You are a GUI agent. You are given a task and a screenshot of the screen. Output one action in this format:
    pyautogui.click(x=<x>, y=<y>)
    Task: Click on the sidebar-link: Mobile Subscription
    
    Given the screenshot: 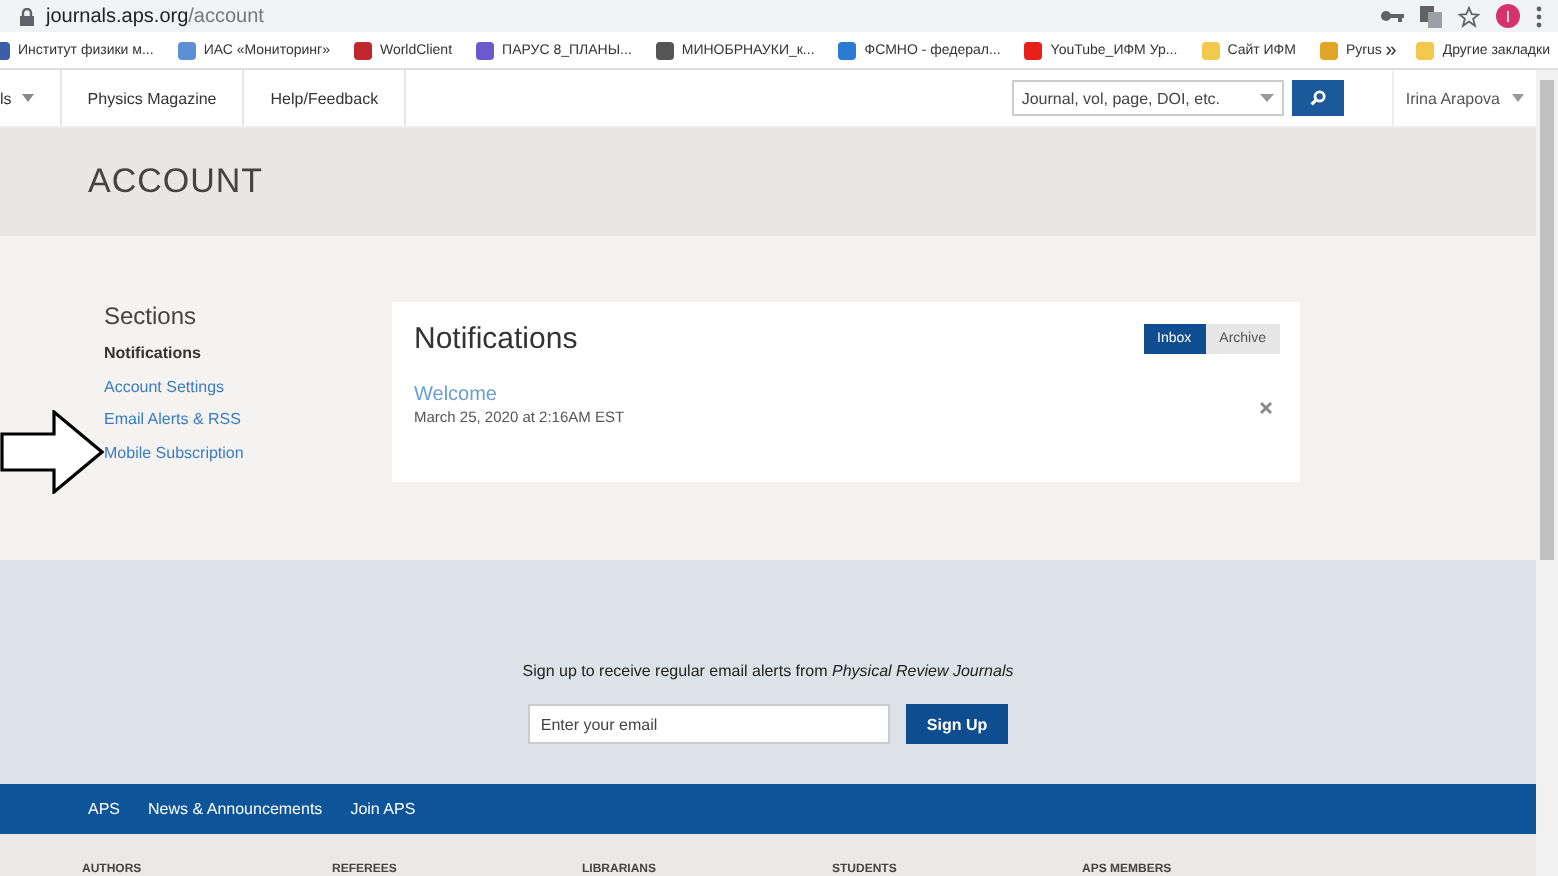 What is the action you would take?
    pyautogui.click(x=174, y=453)
    